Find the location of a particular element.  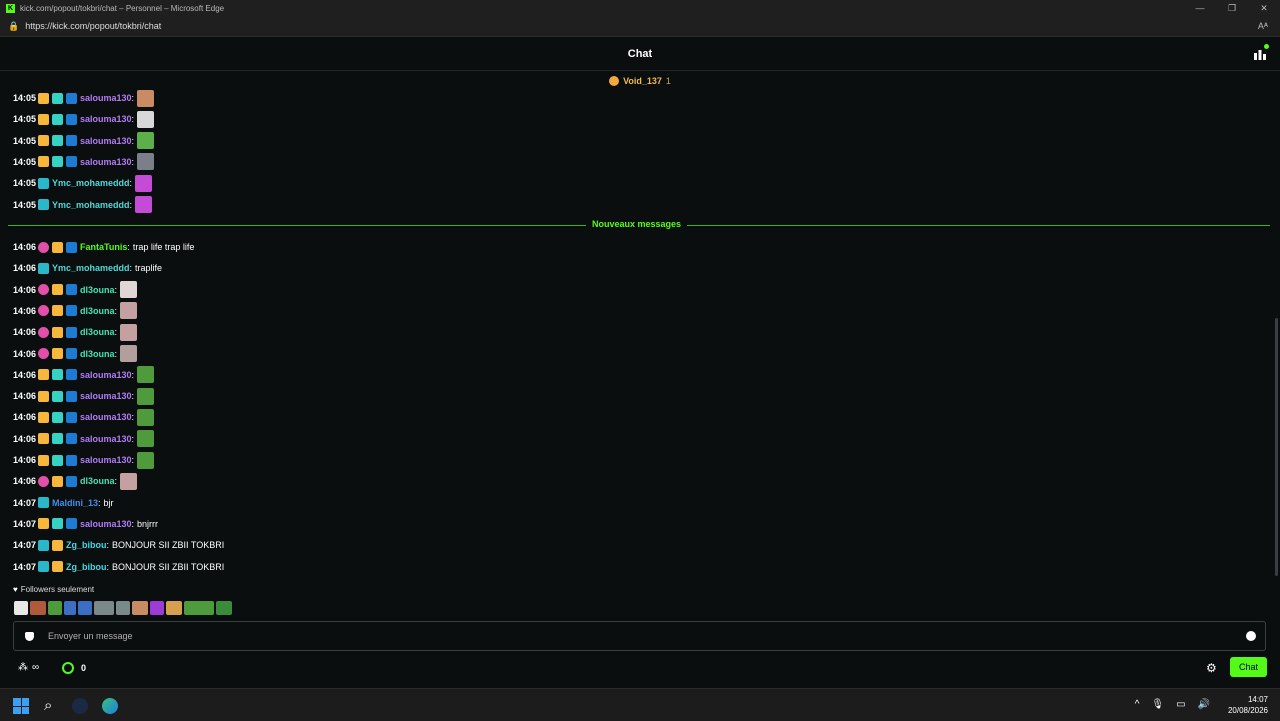

display-icon: ▭ is located at coordinates (1180, 704).